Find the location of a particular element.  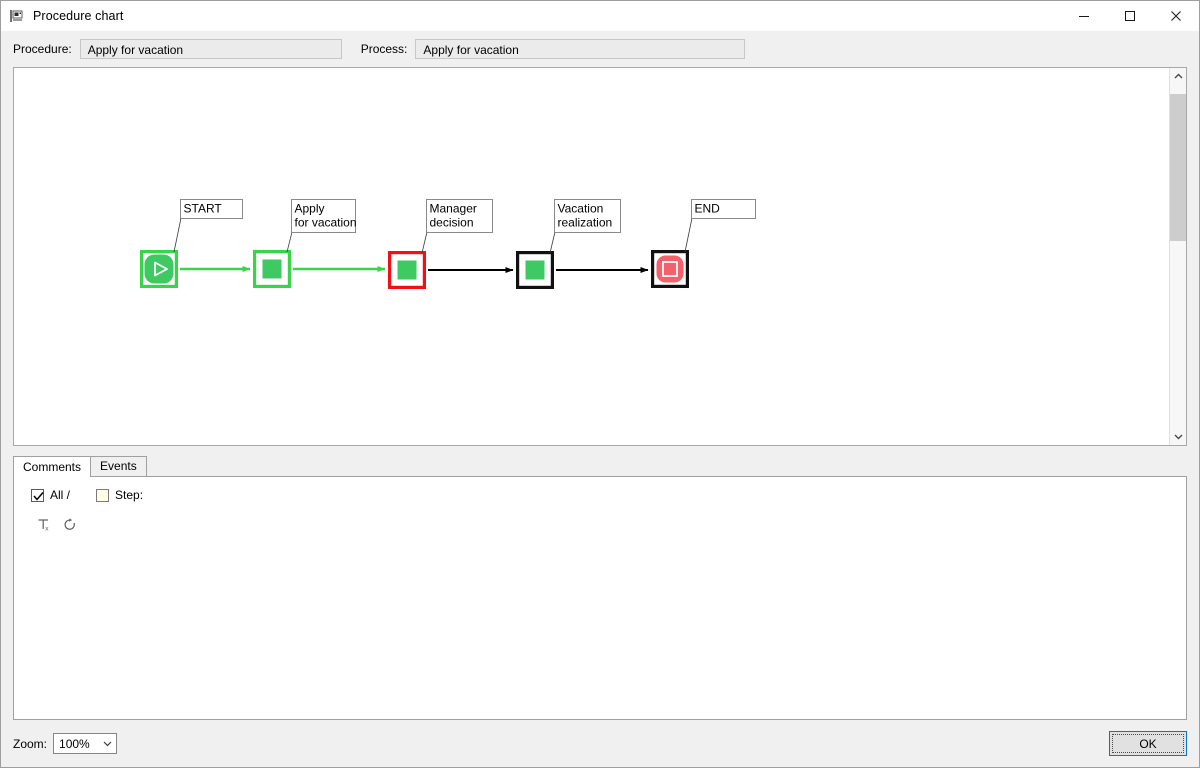

node-start is located at coordinates (158, 269).